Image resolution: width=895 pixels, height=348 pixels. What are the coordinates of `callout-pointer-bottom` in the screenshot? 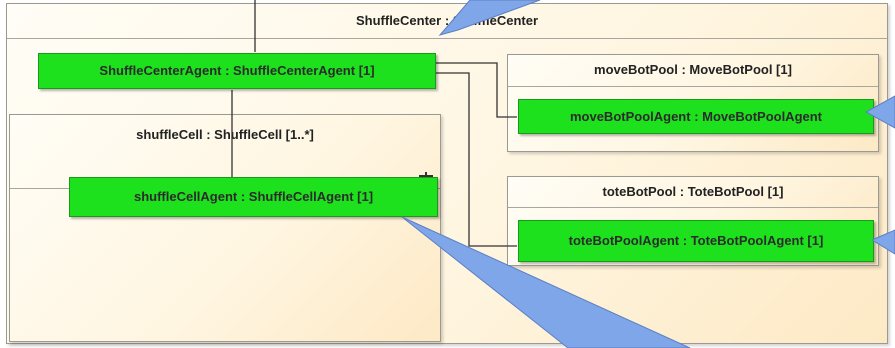 It's located at (546, 282).